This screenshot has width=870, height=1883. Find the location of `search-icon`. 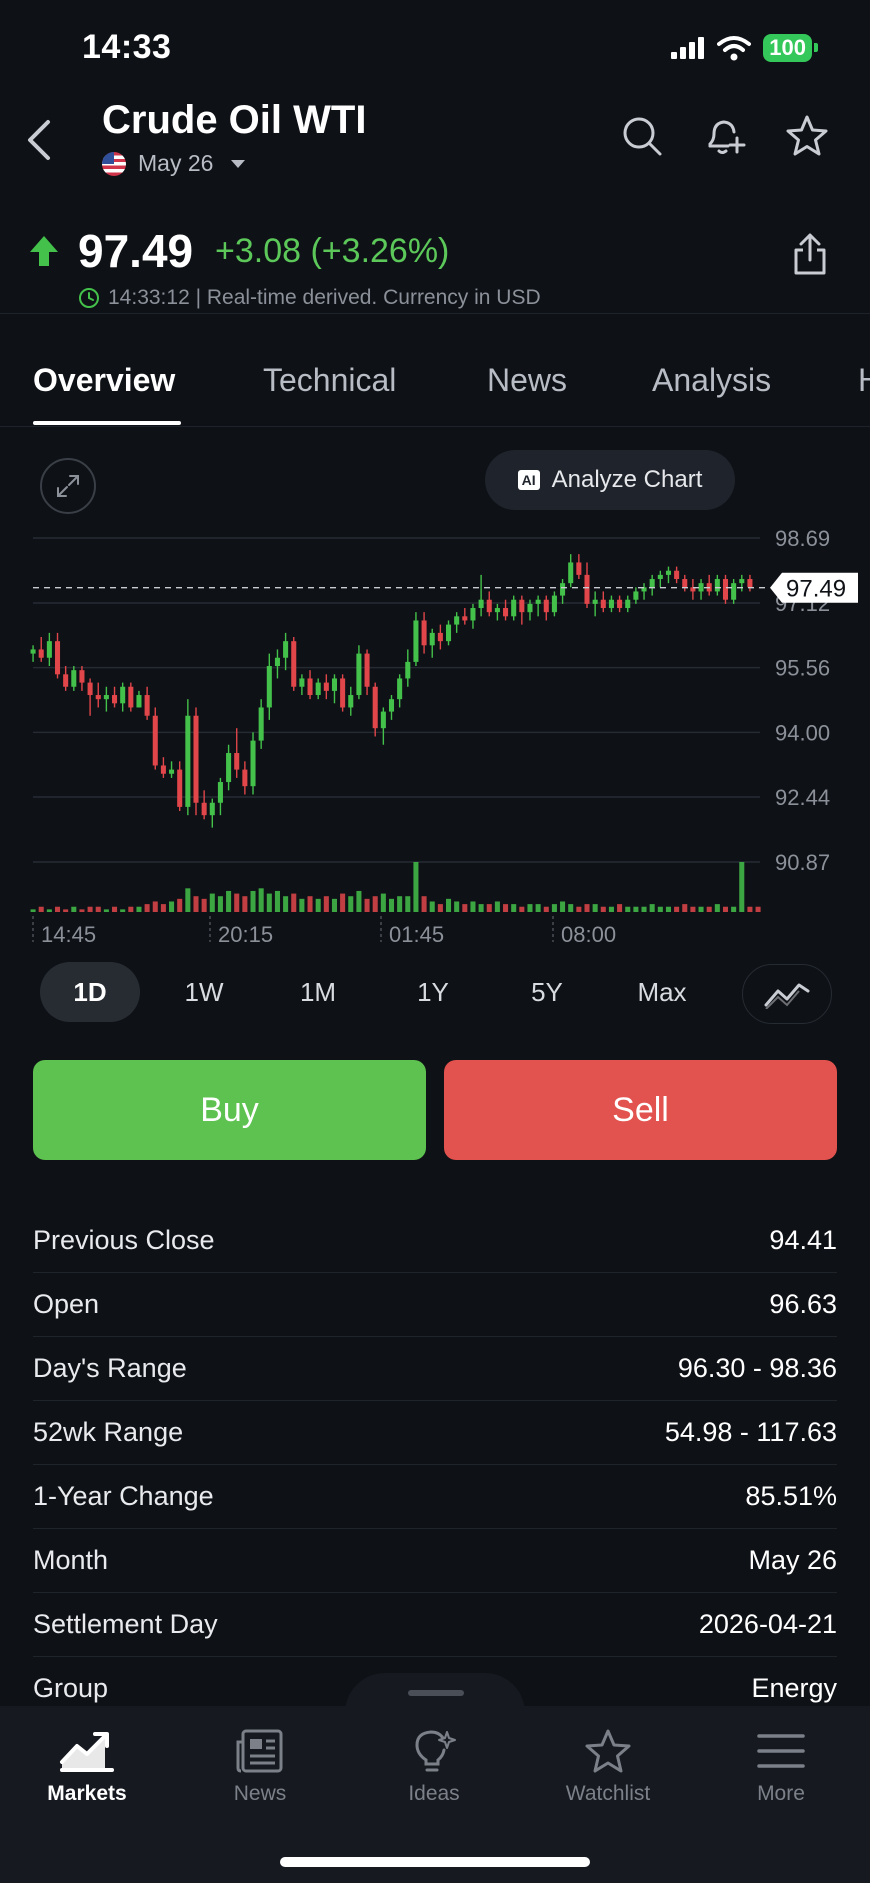

search-icon is located at coordinates (642, 136).